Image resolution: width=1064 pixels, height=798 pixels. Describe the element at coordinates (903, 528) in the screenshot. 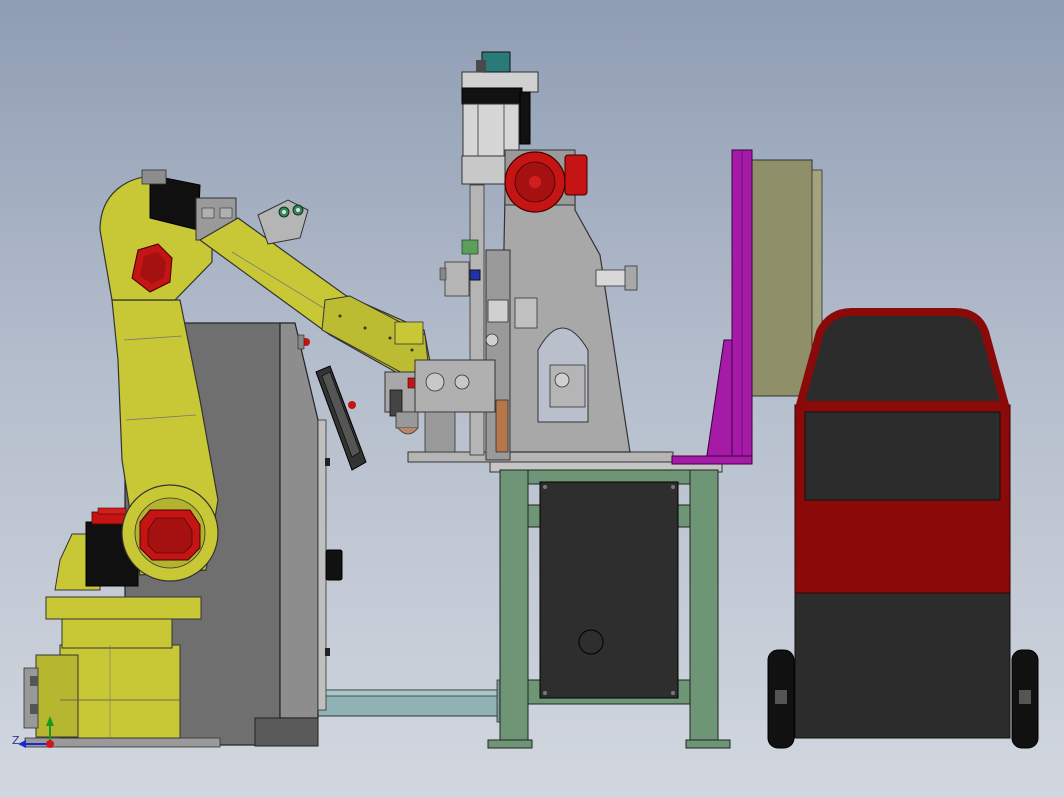

I see `mobile-cart` at that location.